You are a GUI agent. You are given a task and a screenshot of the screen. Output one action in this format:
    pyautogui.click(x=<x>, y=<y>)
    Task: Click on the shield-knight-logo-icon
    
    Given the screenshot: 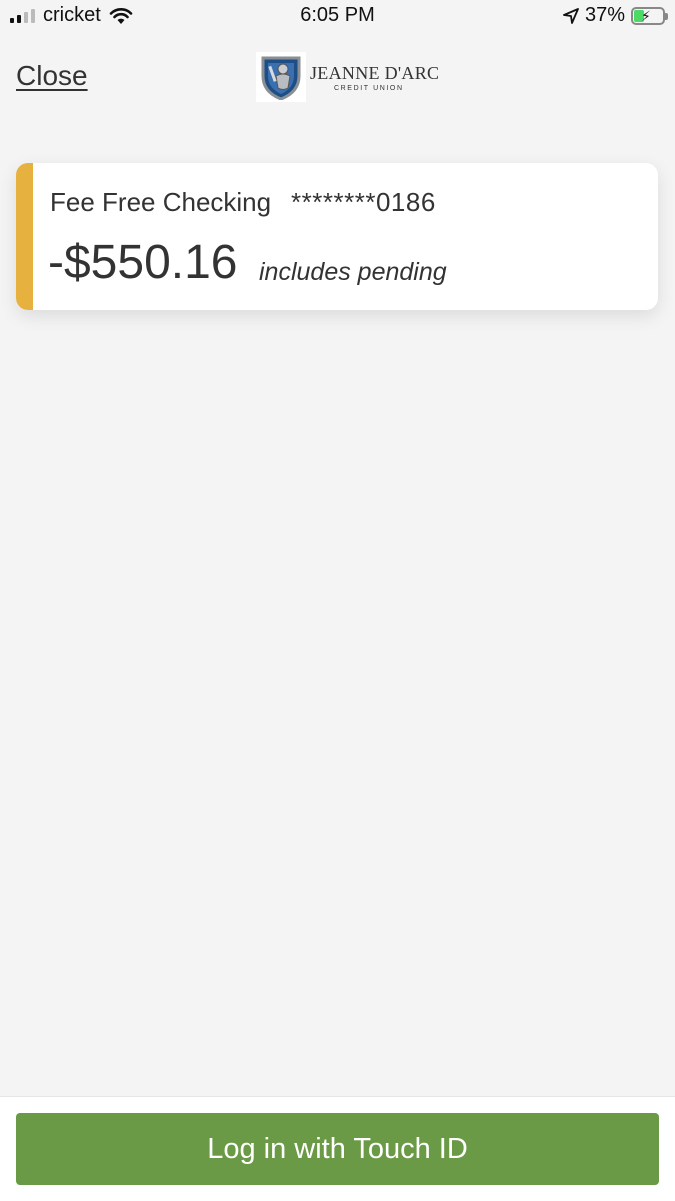 What is the action you would take?
    pyautogui.click(x=281, y=77)
    